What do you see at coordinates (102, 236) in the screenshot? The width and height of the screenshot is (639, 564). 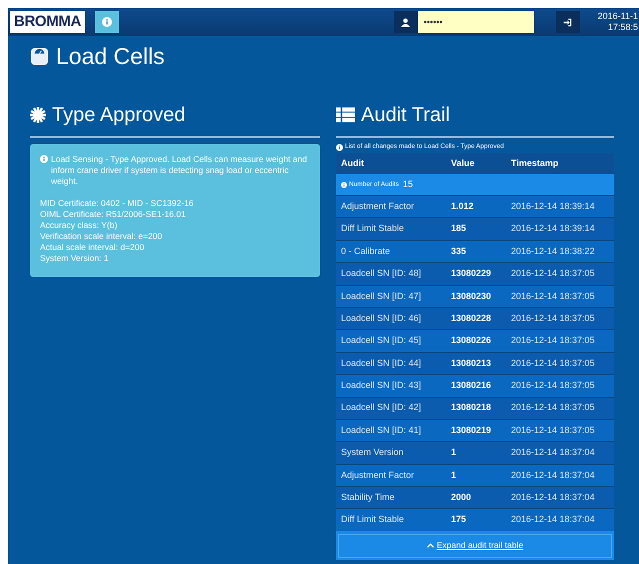 I see `detail-text: Verification scale interval: e=200` at bounding box center [102, 236].